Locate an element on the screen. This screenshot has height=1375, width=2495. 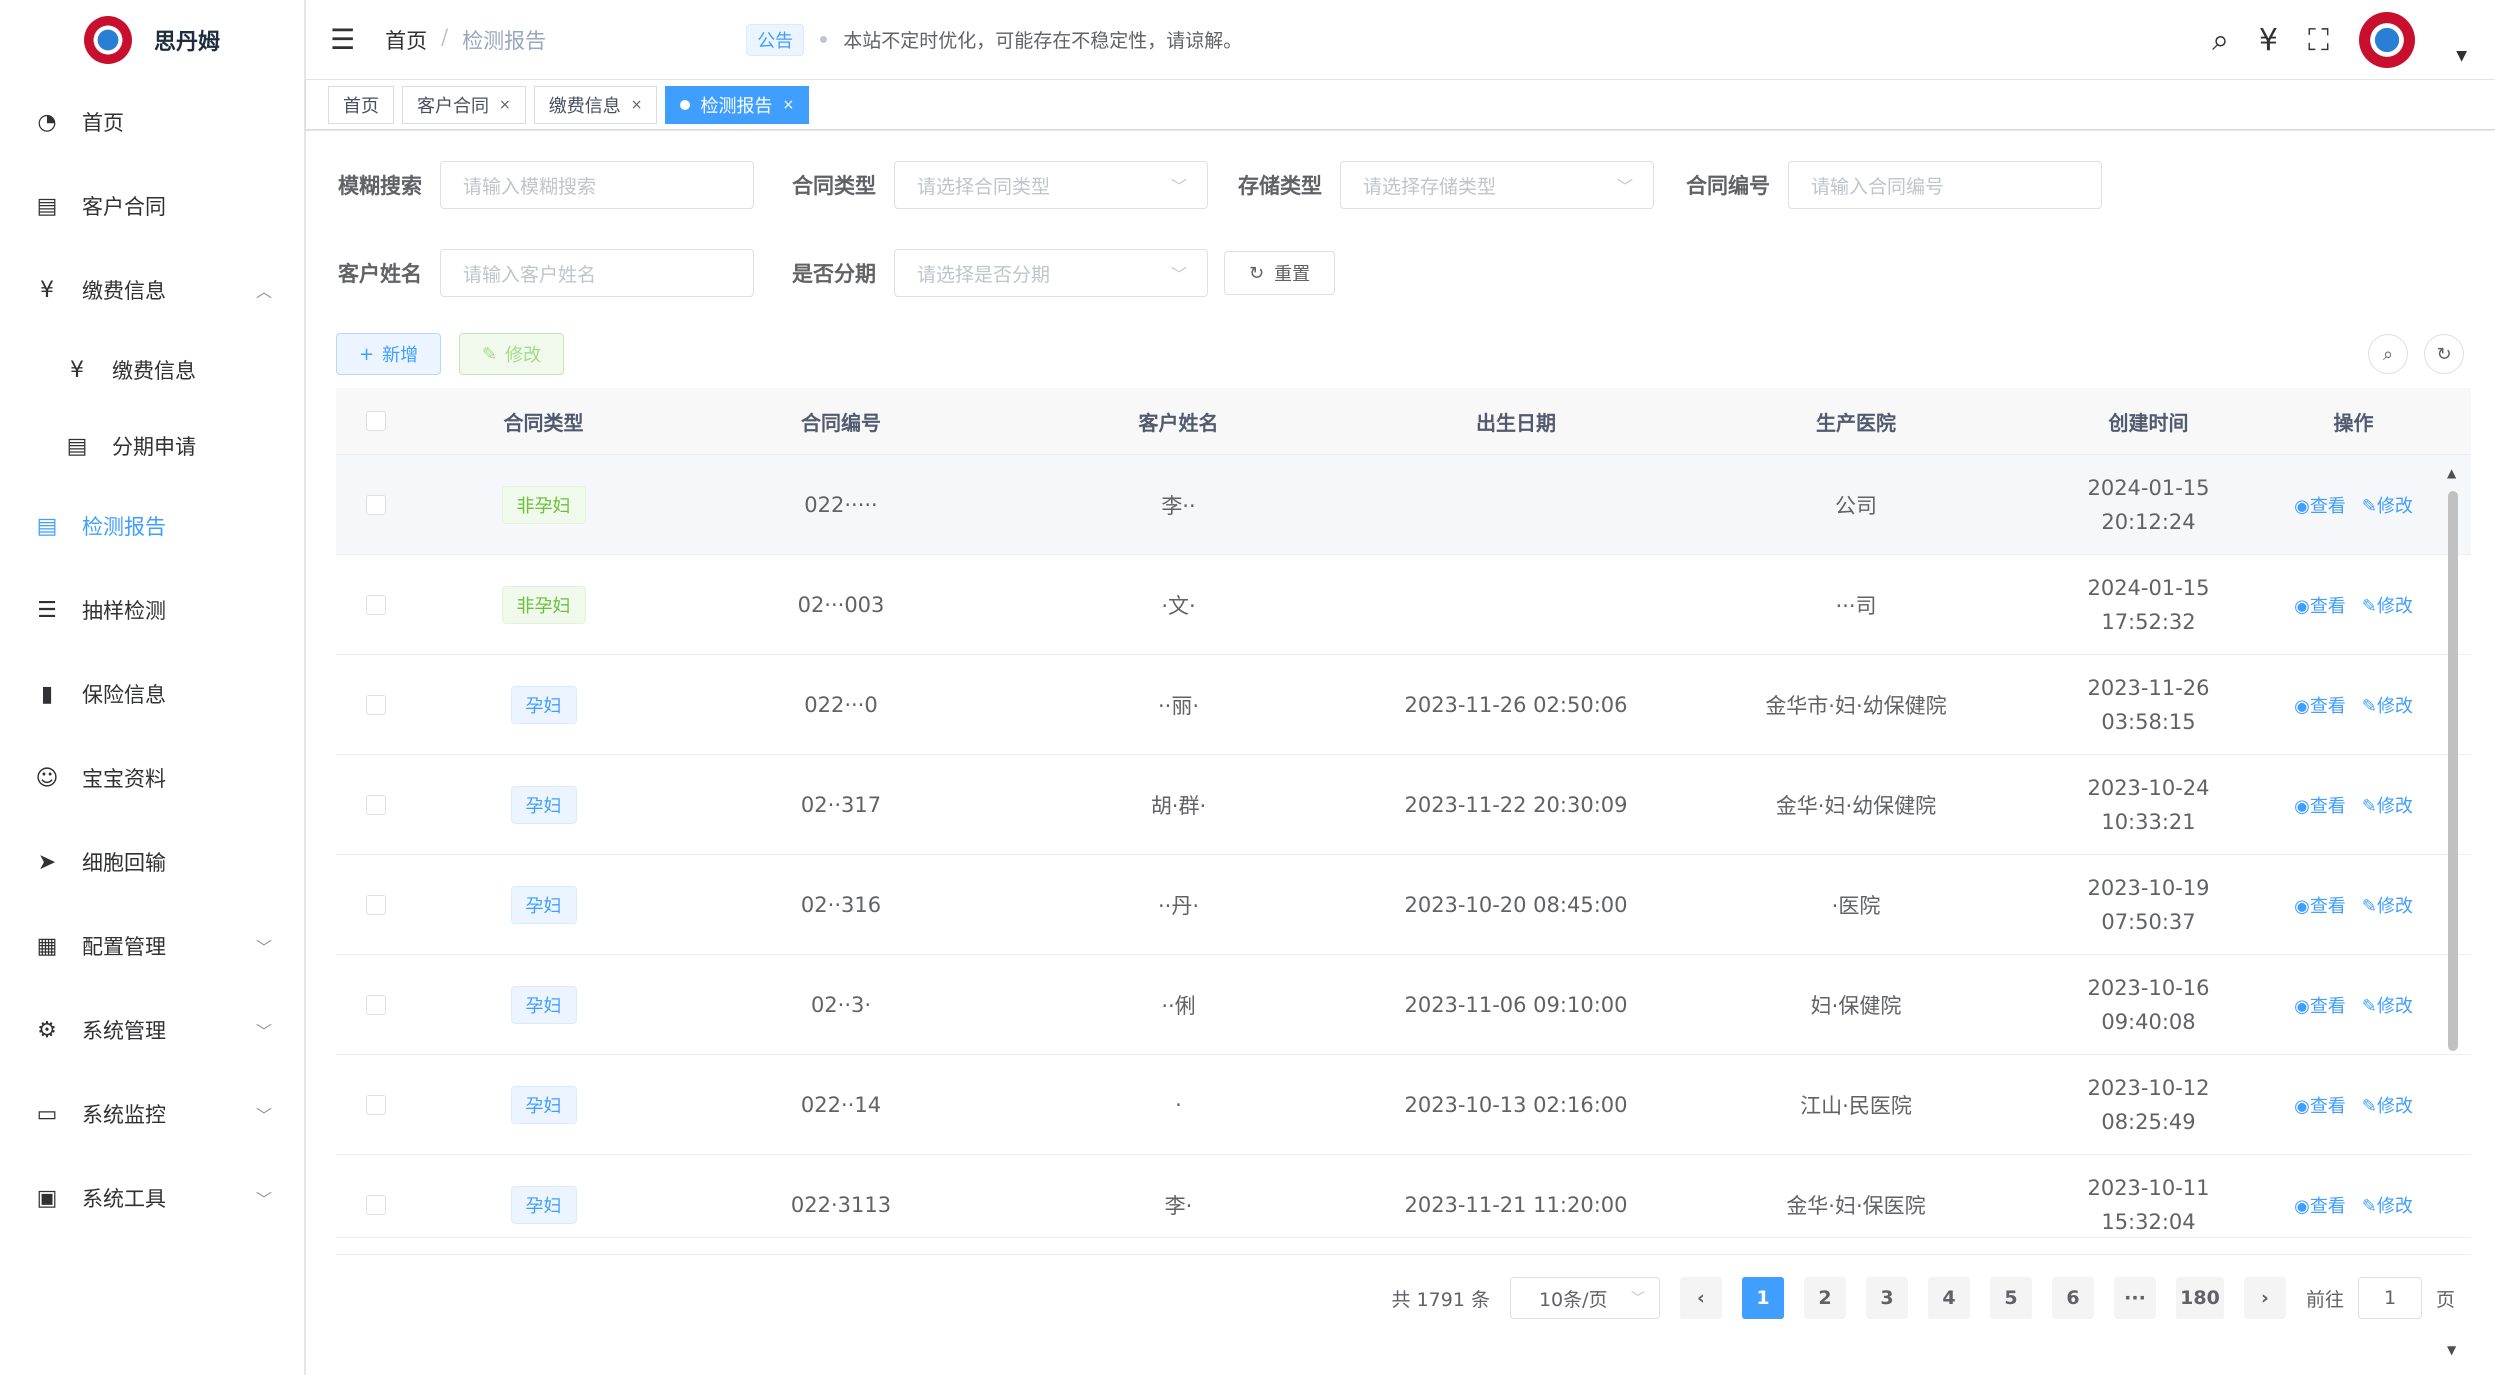
edit-button: ✎ 修改 is located at coordinates (512, 354).